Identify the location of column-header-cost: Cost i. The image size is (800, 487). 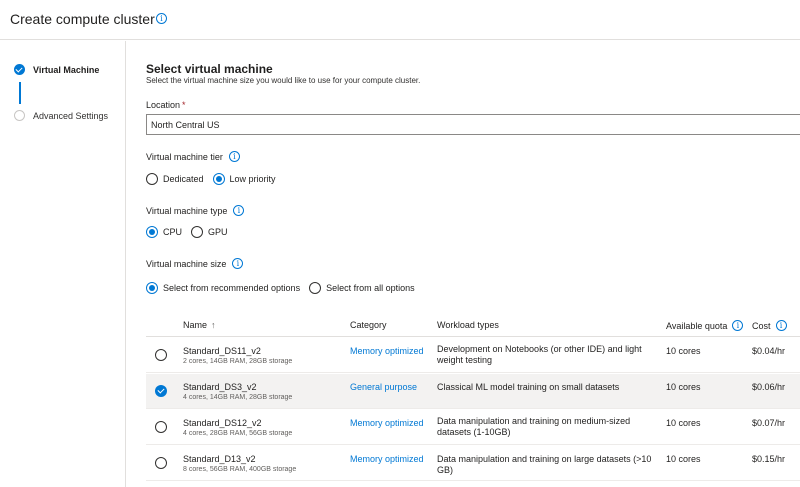
(769, 325).